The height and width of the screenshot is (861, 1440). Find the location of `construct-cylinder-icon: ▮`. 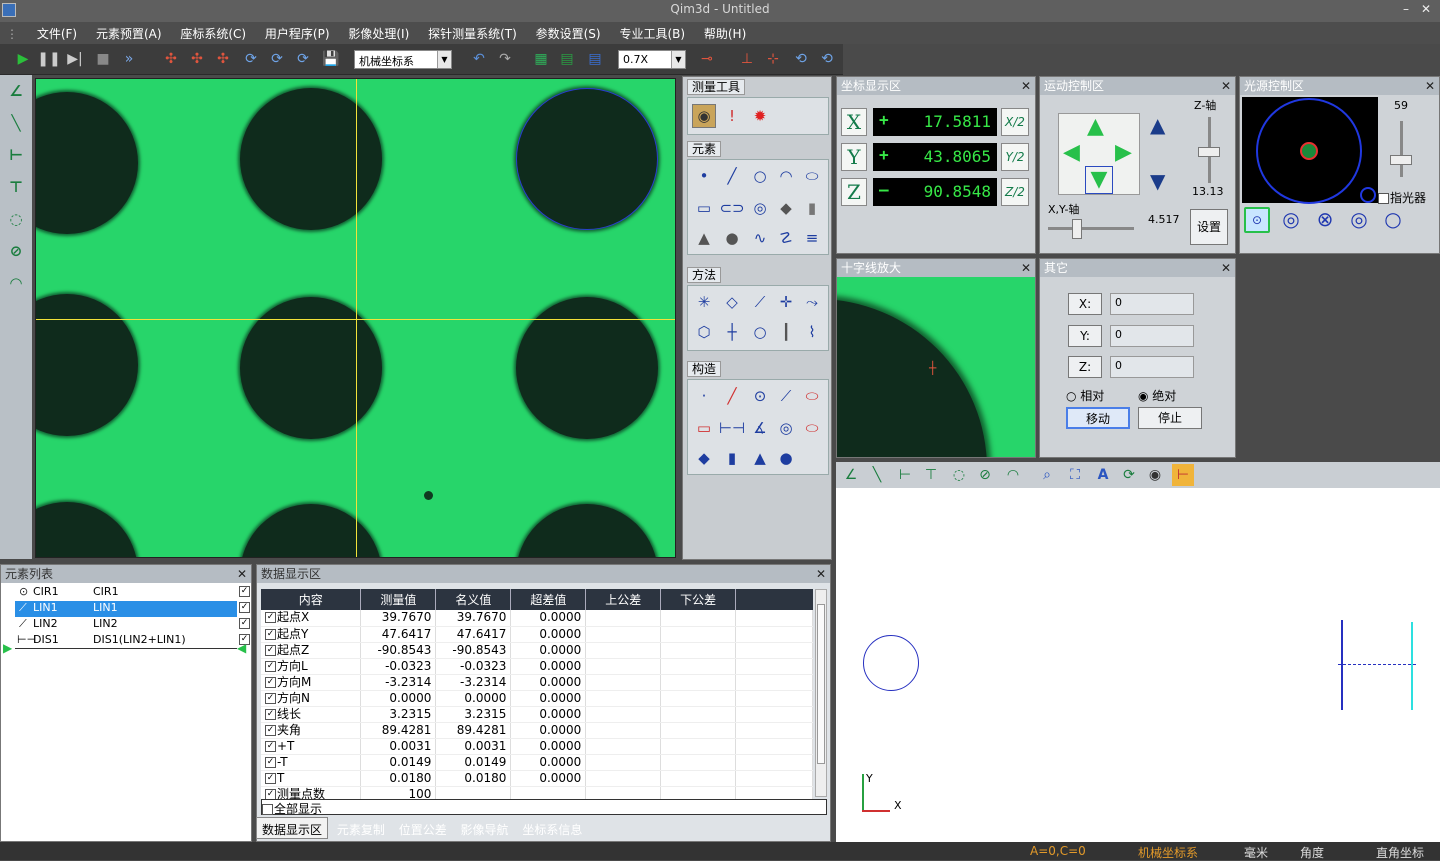

construct-cylinder-icon: ▮ is located at coordinates (732, 458).